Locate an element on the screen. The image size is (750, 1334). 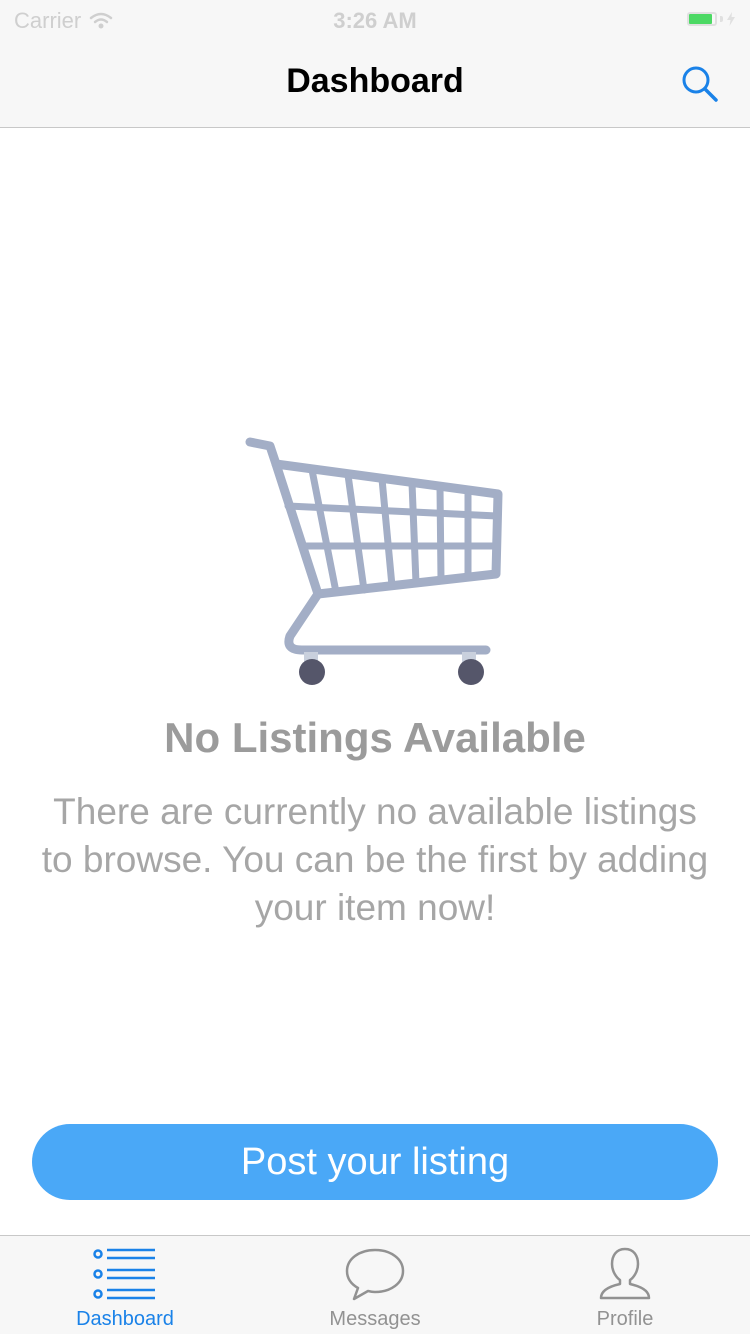
tab-bar: Dashboard Messages Profile is located at coordinates (375, 1284).